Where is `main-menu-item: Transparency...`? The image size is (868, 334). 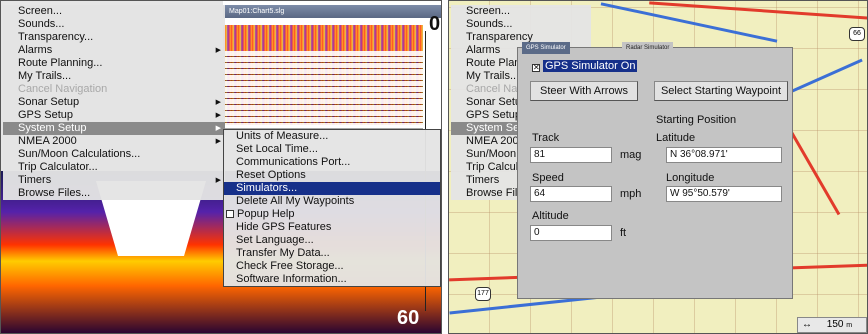 main-menu-item: Transparency... is located at coordinates (114, 37).